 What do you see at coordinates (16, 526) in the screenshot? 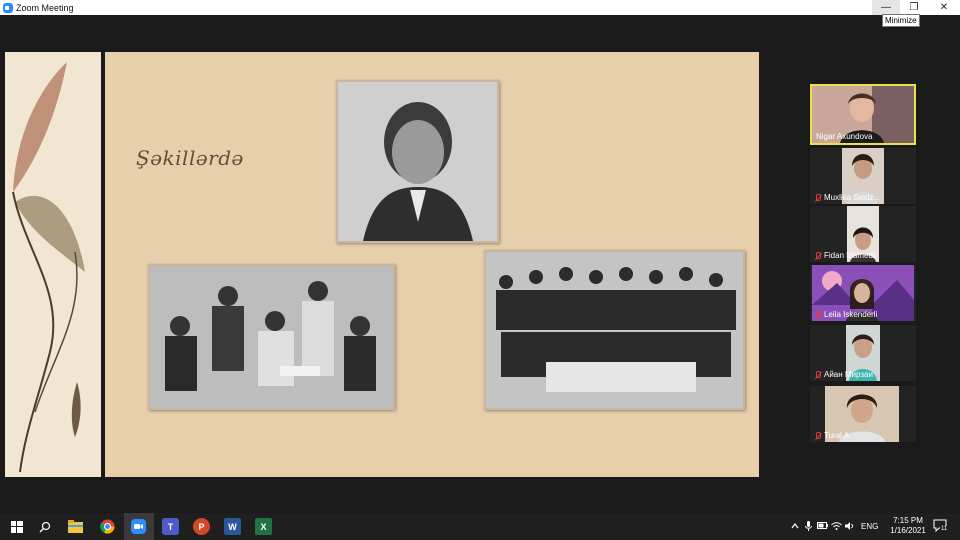
I see `windows-start-icon` at bounding box center [16, 526].